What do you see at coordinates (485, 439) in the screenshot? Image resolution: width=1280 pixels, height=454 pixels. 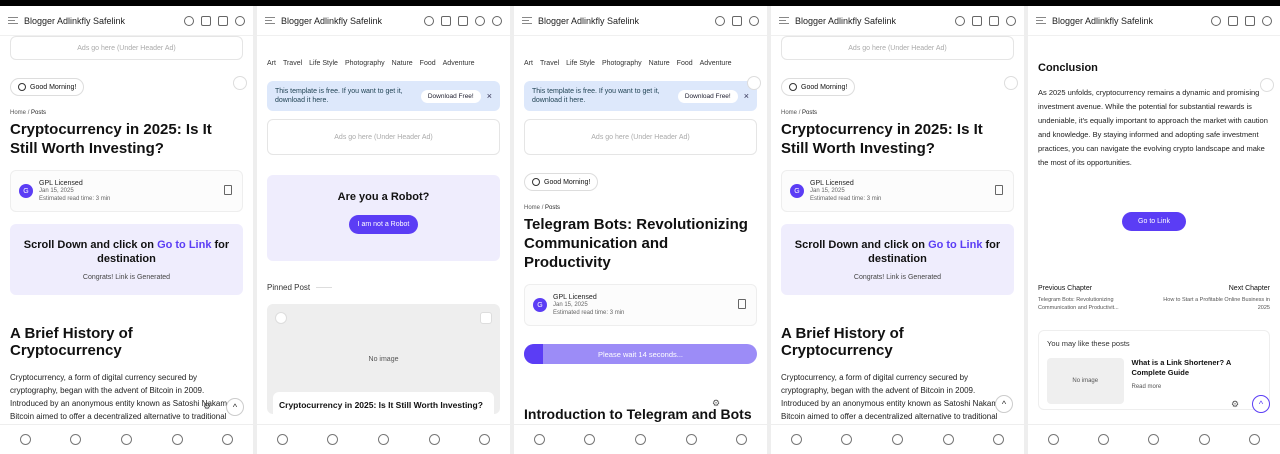 I see `warning-icon` at bounding box center [485, 439].